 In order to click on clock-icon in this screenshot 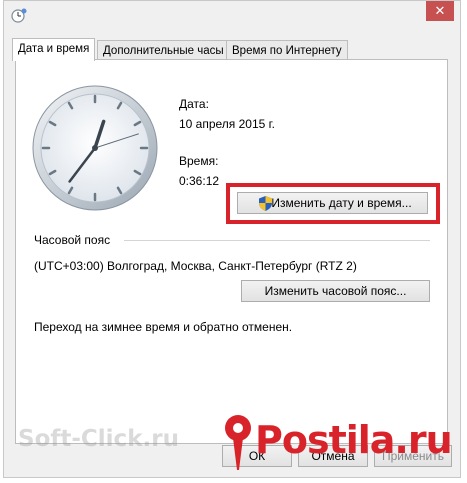, I will do `click(95, 148)`.